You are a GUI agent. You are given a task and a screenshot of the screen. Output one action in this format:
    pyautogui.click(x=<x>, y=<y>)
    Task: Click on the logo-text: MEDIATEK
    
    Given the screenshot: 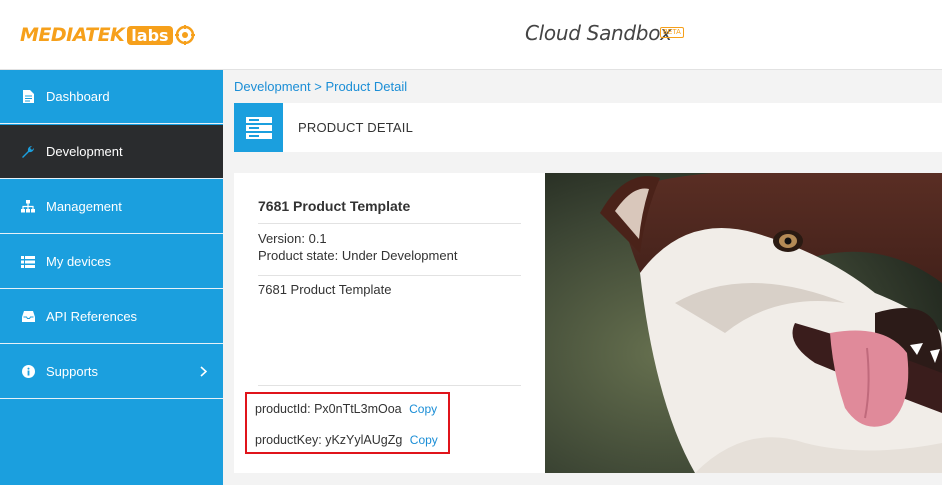 What is the action you would take?
    pyautogui.click(x=72, y=35)
    